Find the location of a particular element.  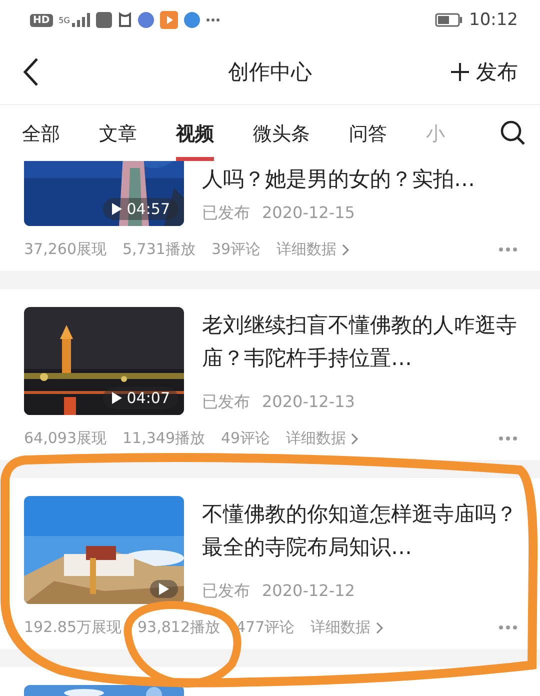

category-tab: 文章 is located at coordinates (118, 135).